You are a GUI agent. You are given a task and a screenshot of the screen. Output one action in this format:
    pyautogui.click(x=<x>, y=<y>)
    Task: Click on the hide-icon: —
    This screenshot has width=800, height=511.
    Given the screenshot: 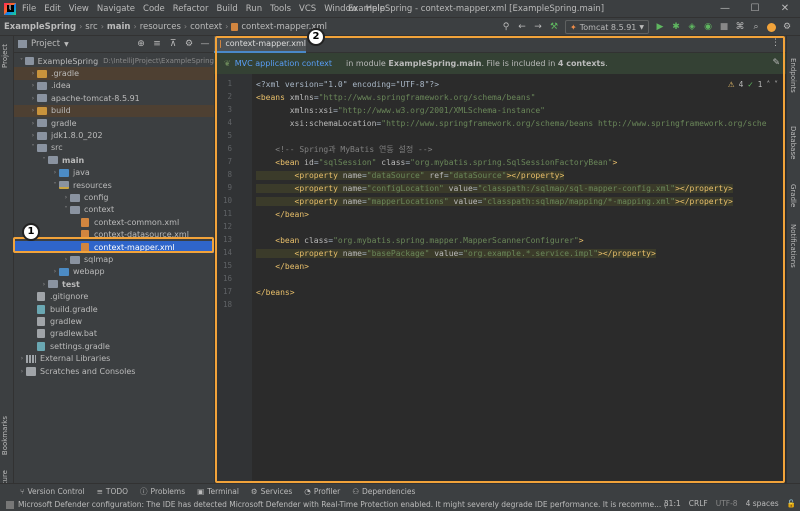 What is the action you would take?
    pyautogui.click(x=205, y=44)
    